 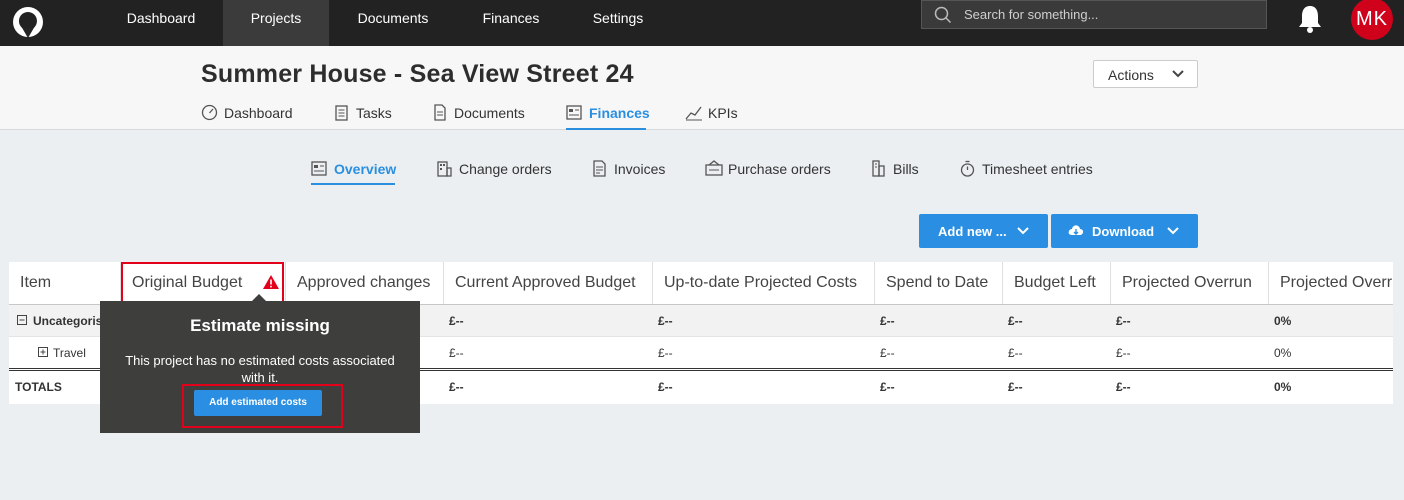 I want to click on tab-tasks: Tasks, so click(x=363, y=117).